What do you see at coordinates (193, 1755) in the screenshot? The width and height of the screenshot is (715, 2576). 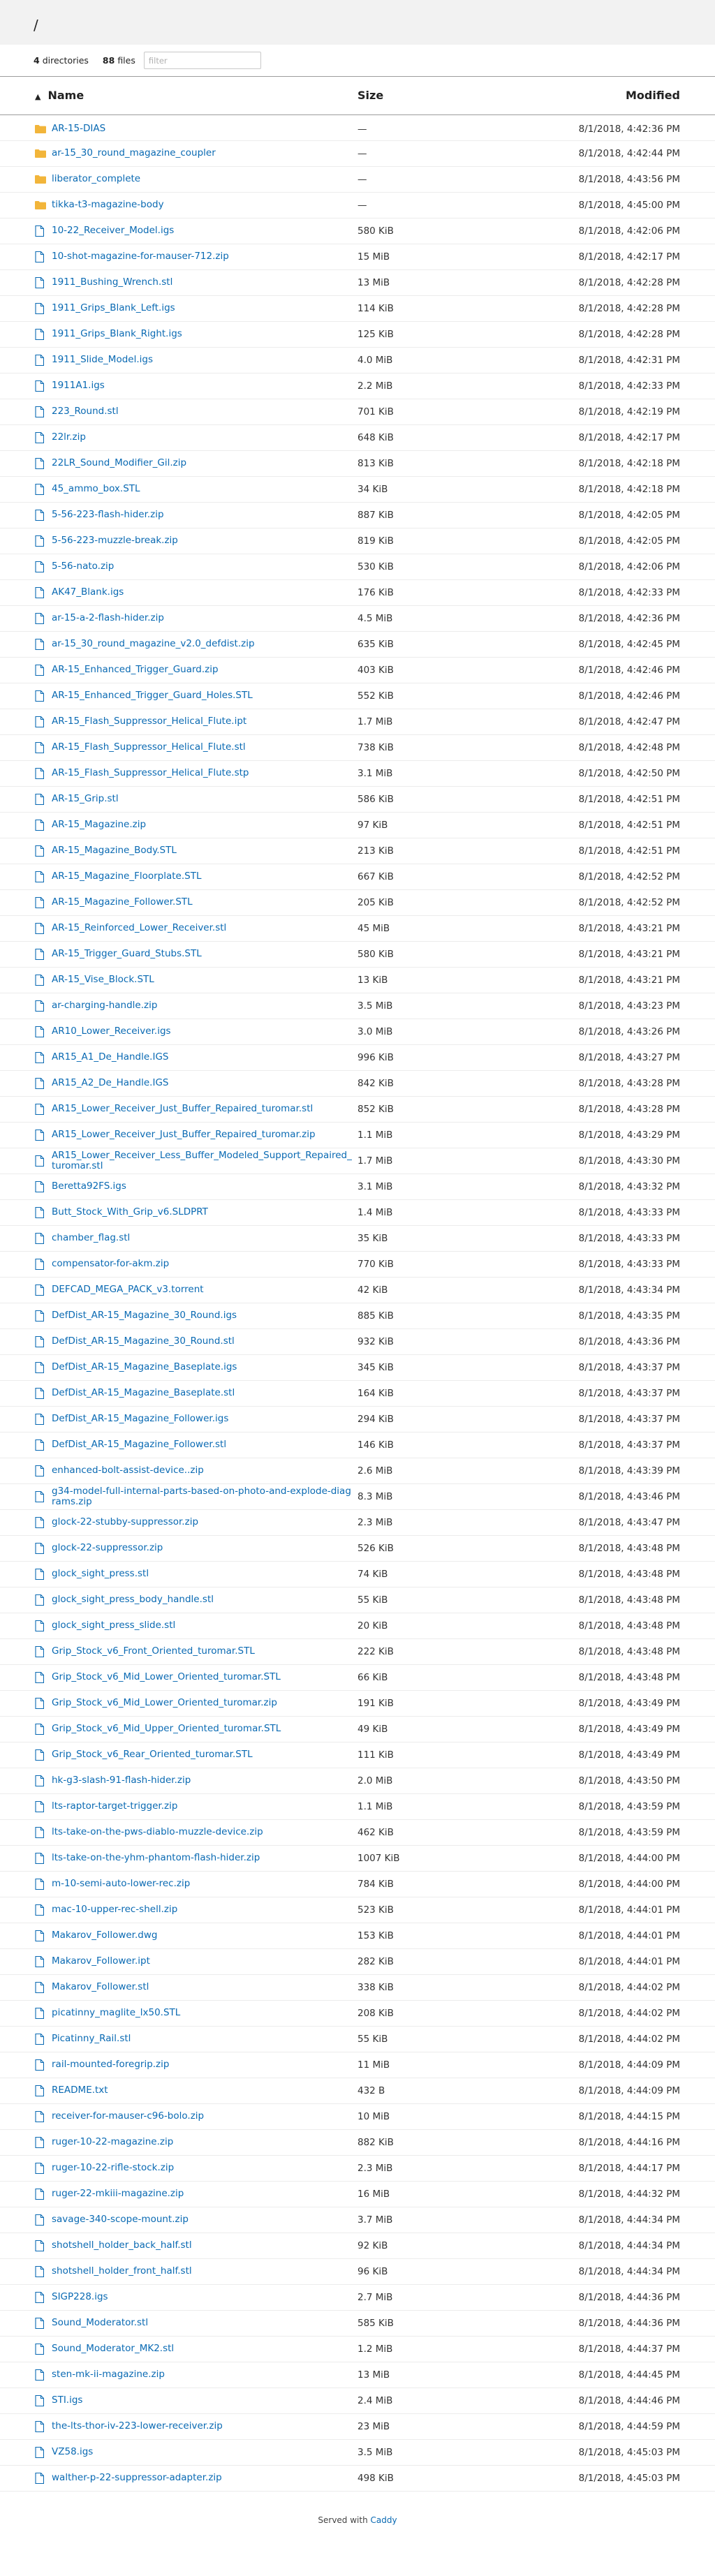 I see `file-link: Grip_Stock_v6_Rear_Oriented_turomar.STL` at bounding box center [193, 1755].